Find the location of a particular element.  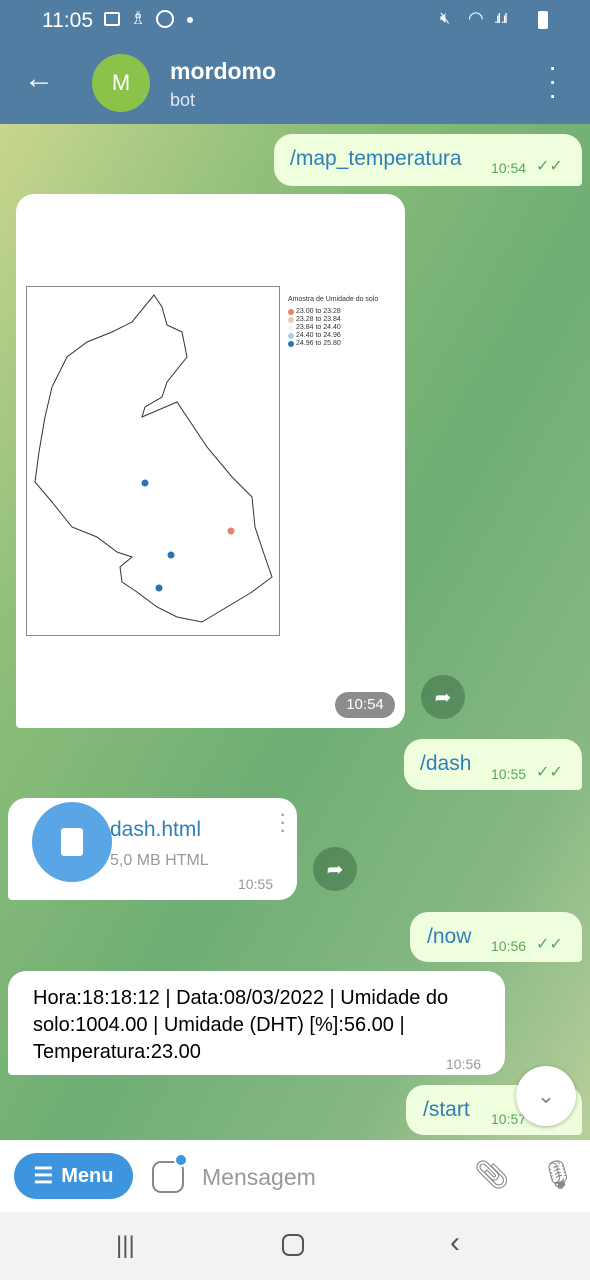

chat-header: ← M mordomo bot · · · is located at coordinates (295, 82).